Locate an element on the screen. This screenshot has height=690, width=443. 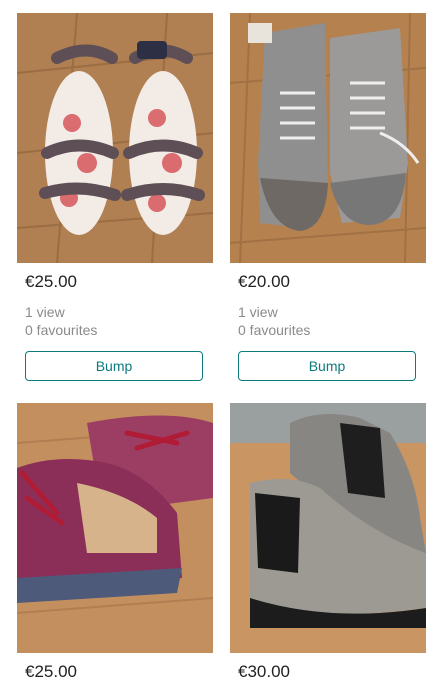
listing-price: €20.00 is located at coordinates (264, 281).